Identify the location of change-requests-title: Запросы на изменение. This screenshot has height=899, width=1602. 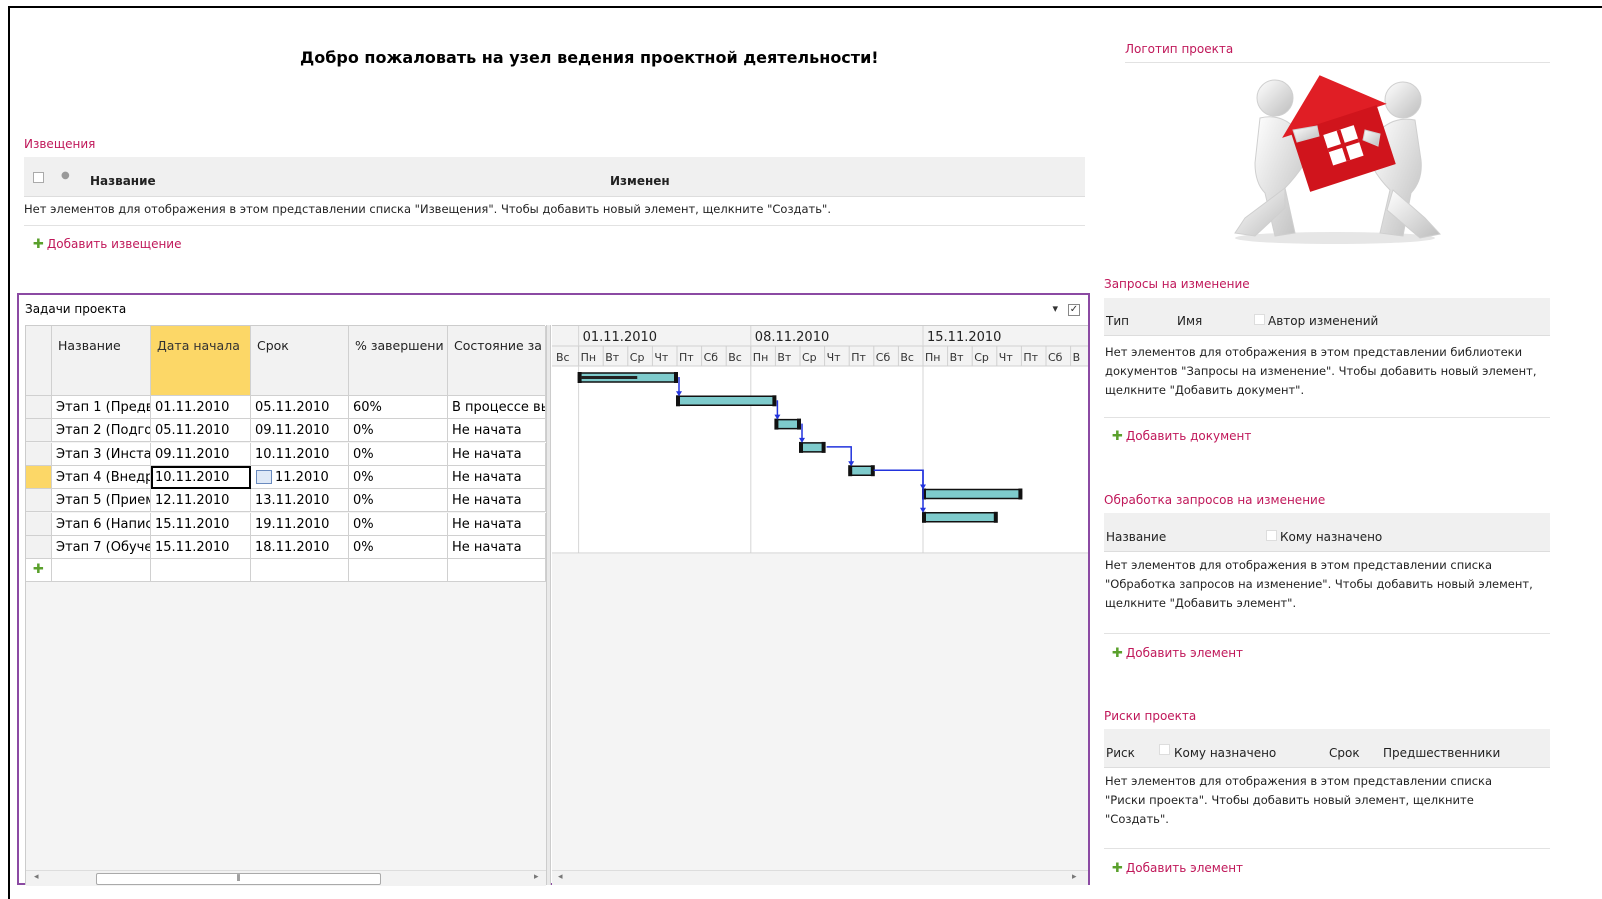
(1177, 284).